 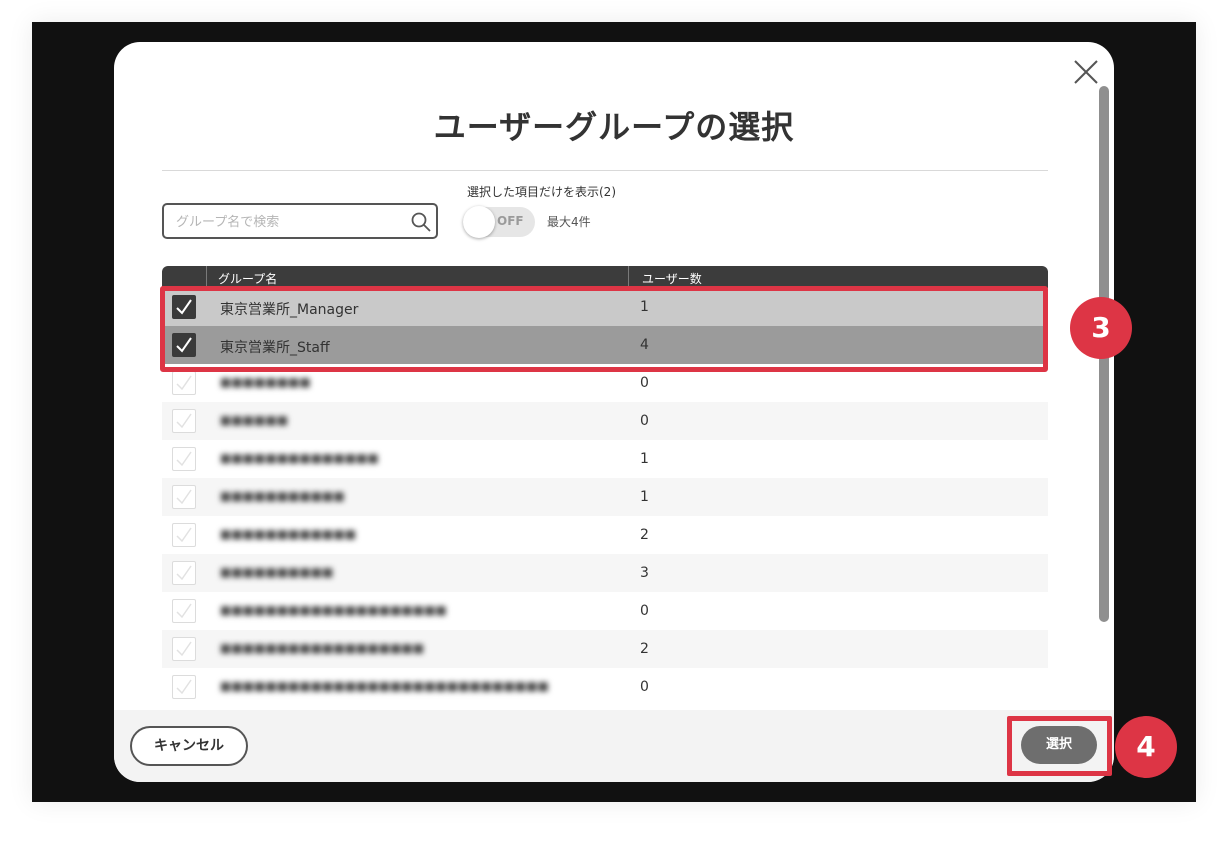 What do you see at coordinates (286, 222) in the screenshot?
I see `search-input` at bounding box center [286, 222].